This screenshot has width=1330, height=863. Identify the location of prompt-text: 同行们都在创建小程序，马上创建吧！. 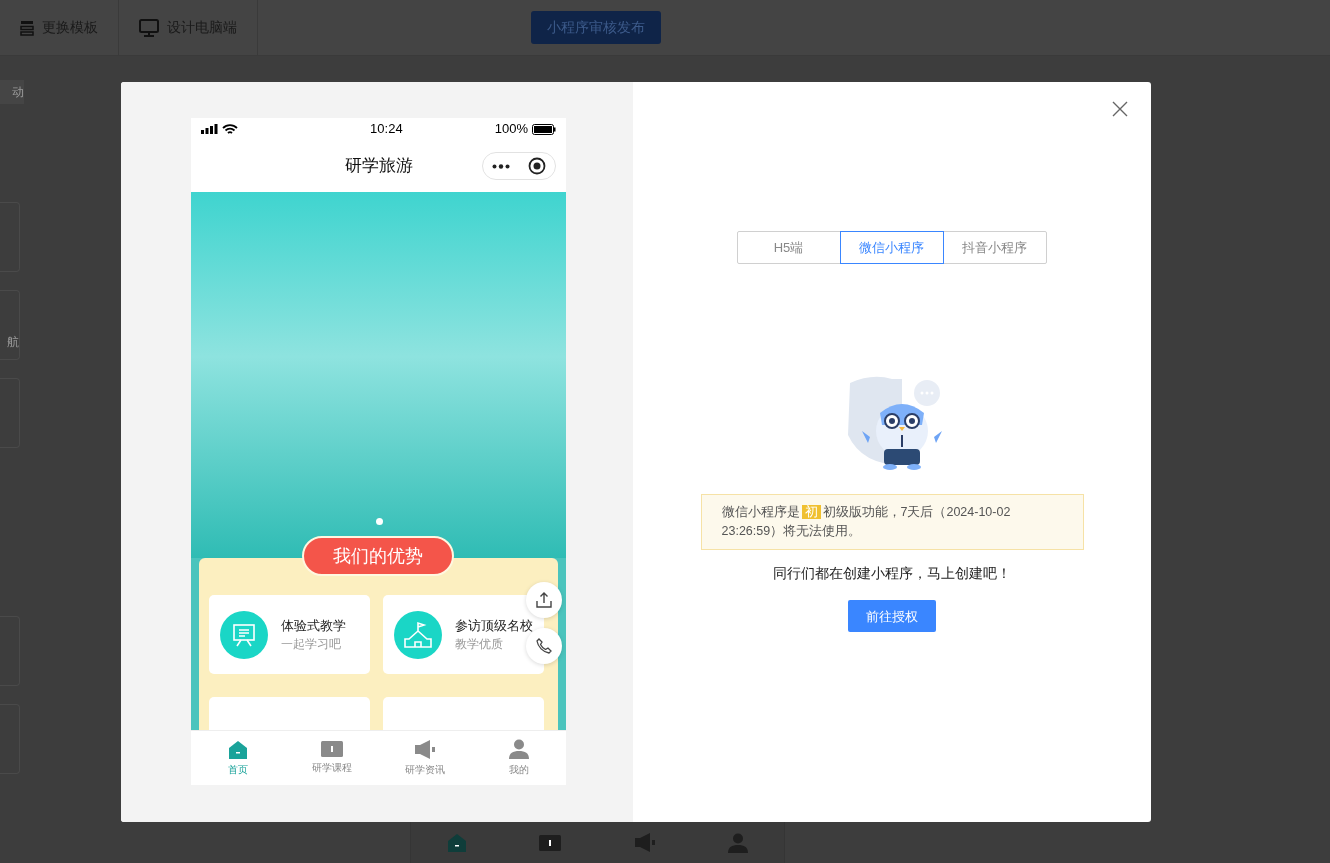
(892, 574).